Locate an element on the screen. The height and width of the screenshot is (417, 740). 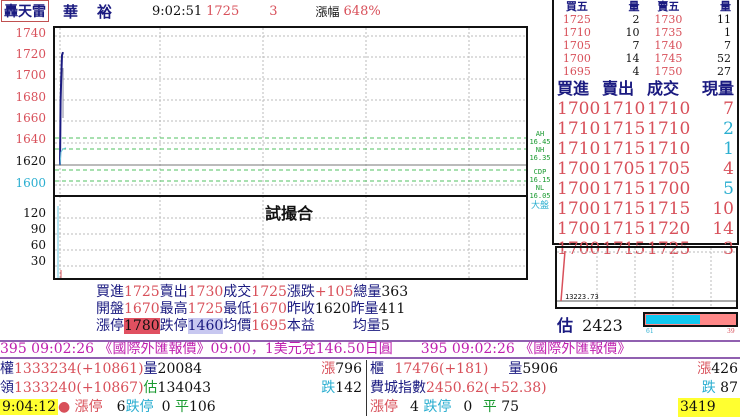
volume-tick: 90 is located at coordinates (38, 229).